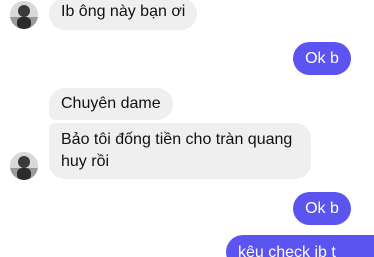  I want to click on message-text: Chuyên dame, so click(111, 103).